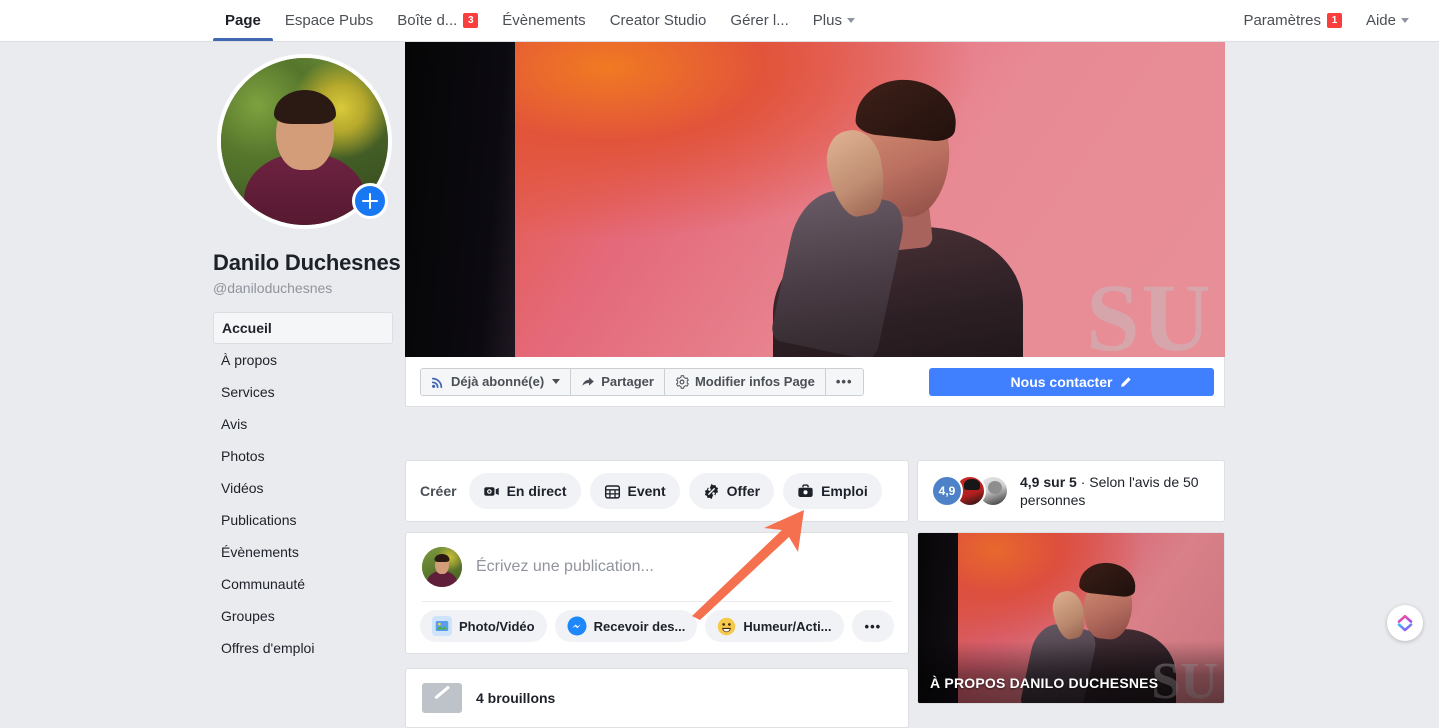 Image resolution: width=1439 pixels, height=728 pixels. What do you see at coordinates (247, 328) in the screenshot?
I see `sidebar-item-label: Accueil` at bounding box center [247, 328].